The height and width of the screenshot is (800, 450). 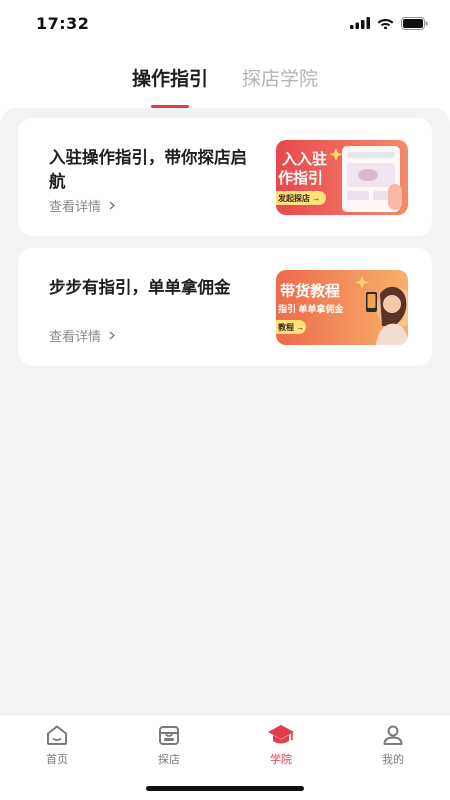 I want to click on nav-label: 学院, so click(x=281, y=759).